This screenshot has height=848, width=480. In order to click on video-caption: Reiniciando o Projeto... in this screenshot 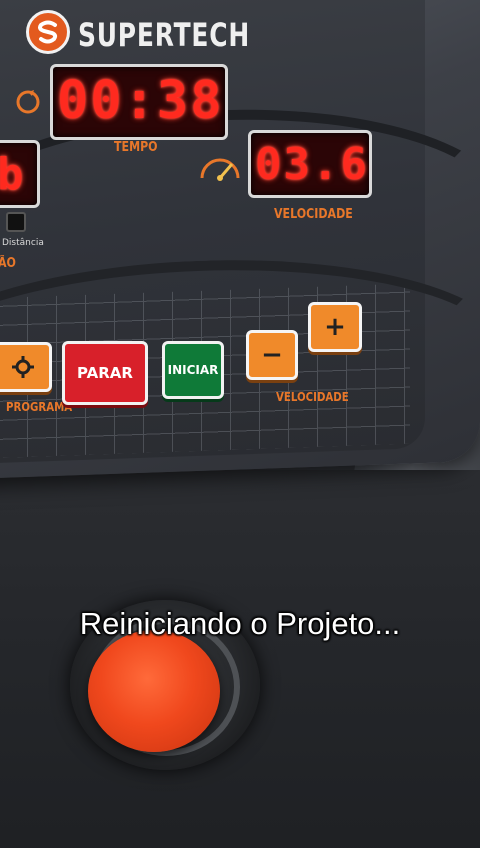, I will do `click(240, 623)`.